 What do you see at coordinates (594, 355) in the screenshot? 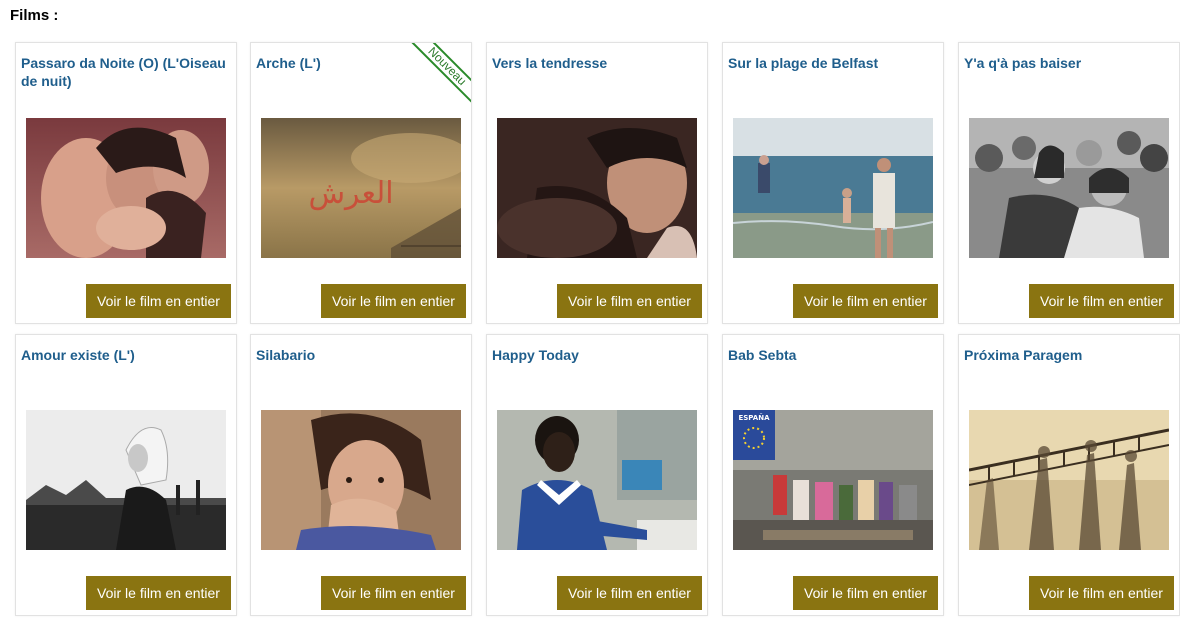
I see `film-title: Happy Today` at bounding box center [594, 355].